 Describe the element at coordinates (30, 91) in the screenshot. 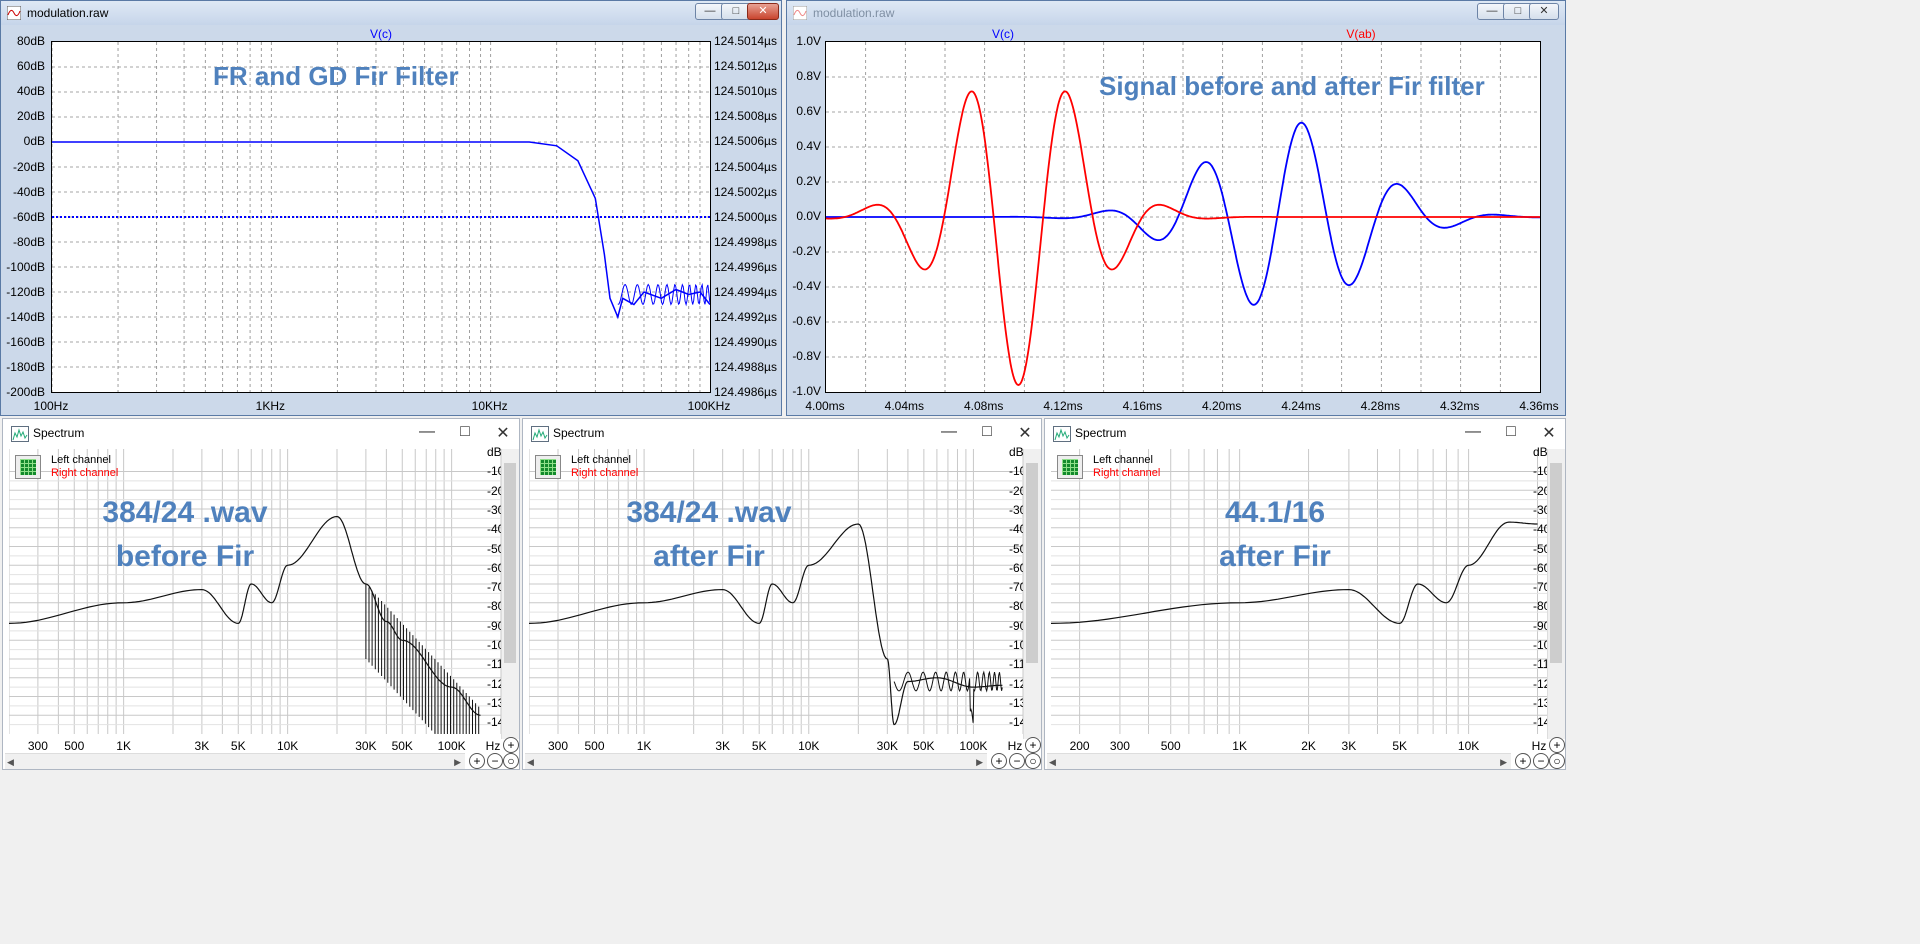

I see `y-tick-label: 40dB` at that location.